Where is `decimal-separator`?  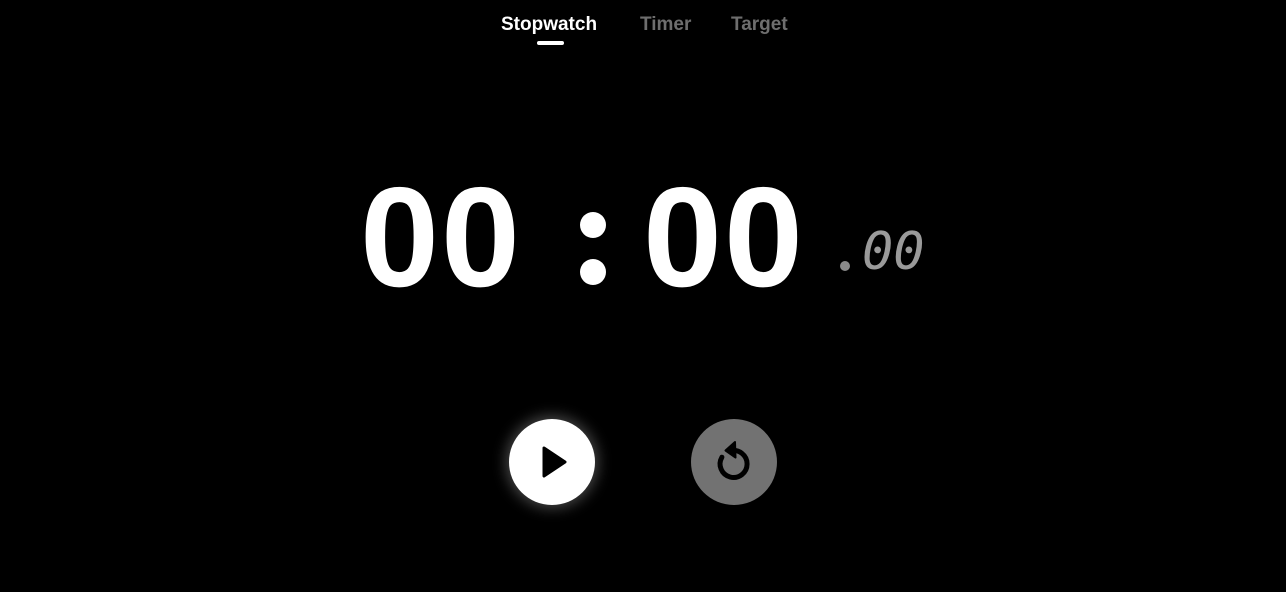 decimal-separator is located at coordinates (845, 266).